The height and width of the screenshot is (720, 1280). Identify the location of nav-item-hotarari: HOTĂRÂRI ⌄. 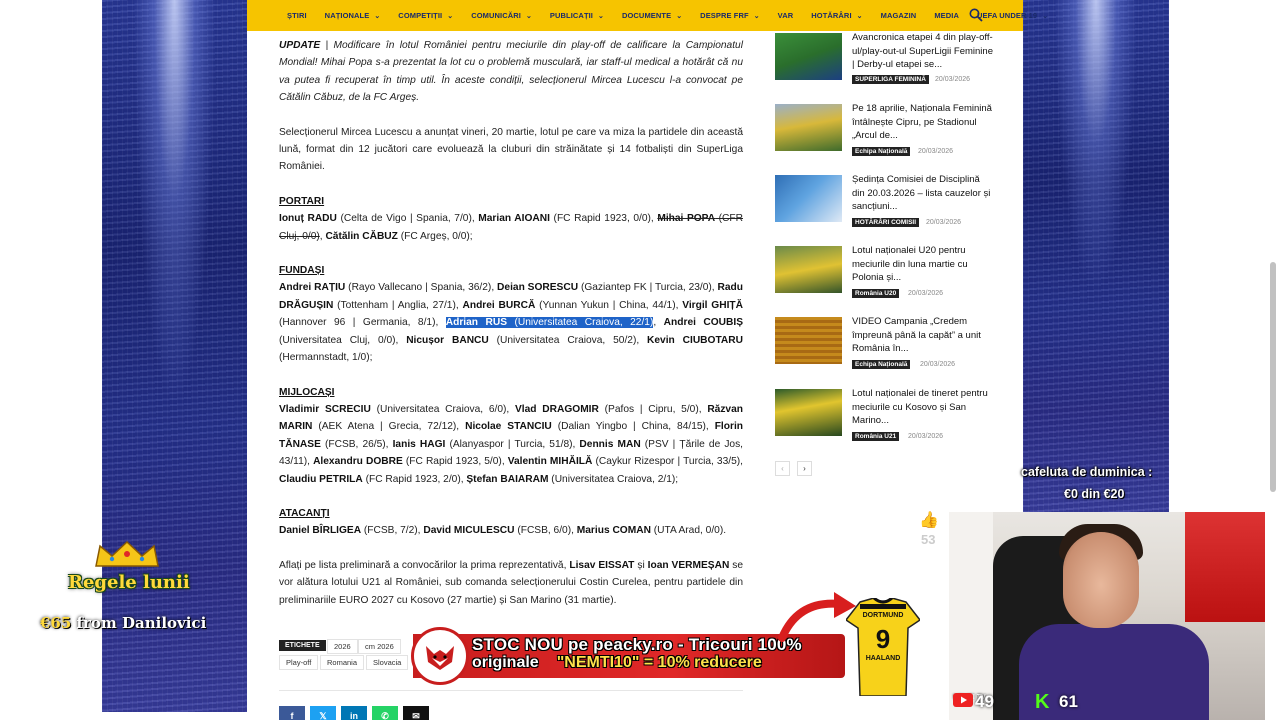
(836, 15).